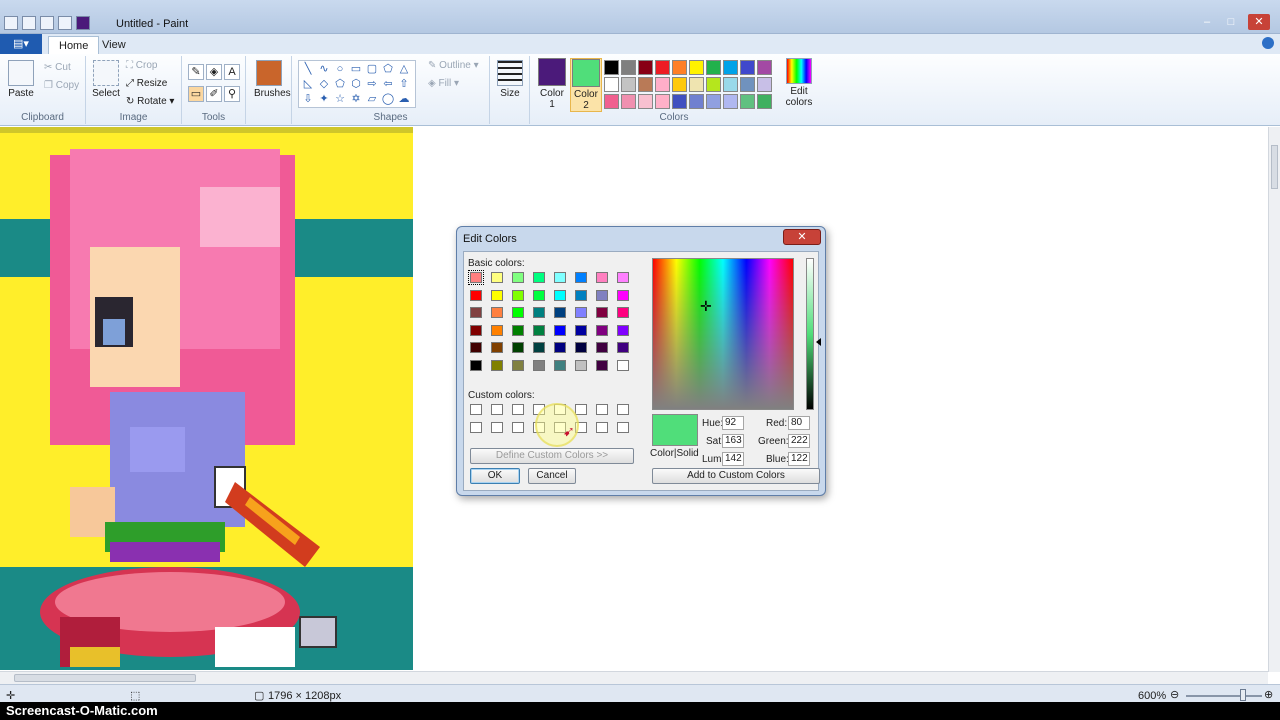 Image resolution: width=1280 pixels, height=720 pixels. I want to click on left-arrow-shape-icon: ⇦, so click(388, 84).